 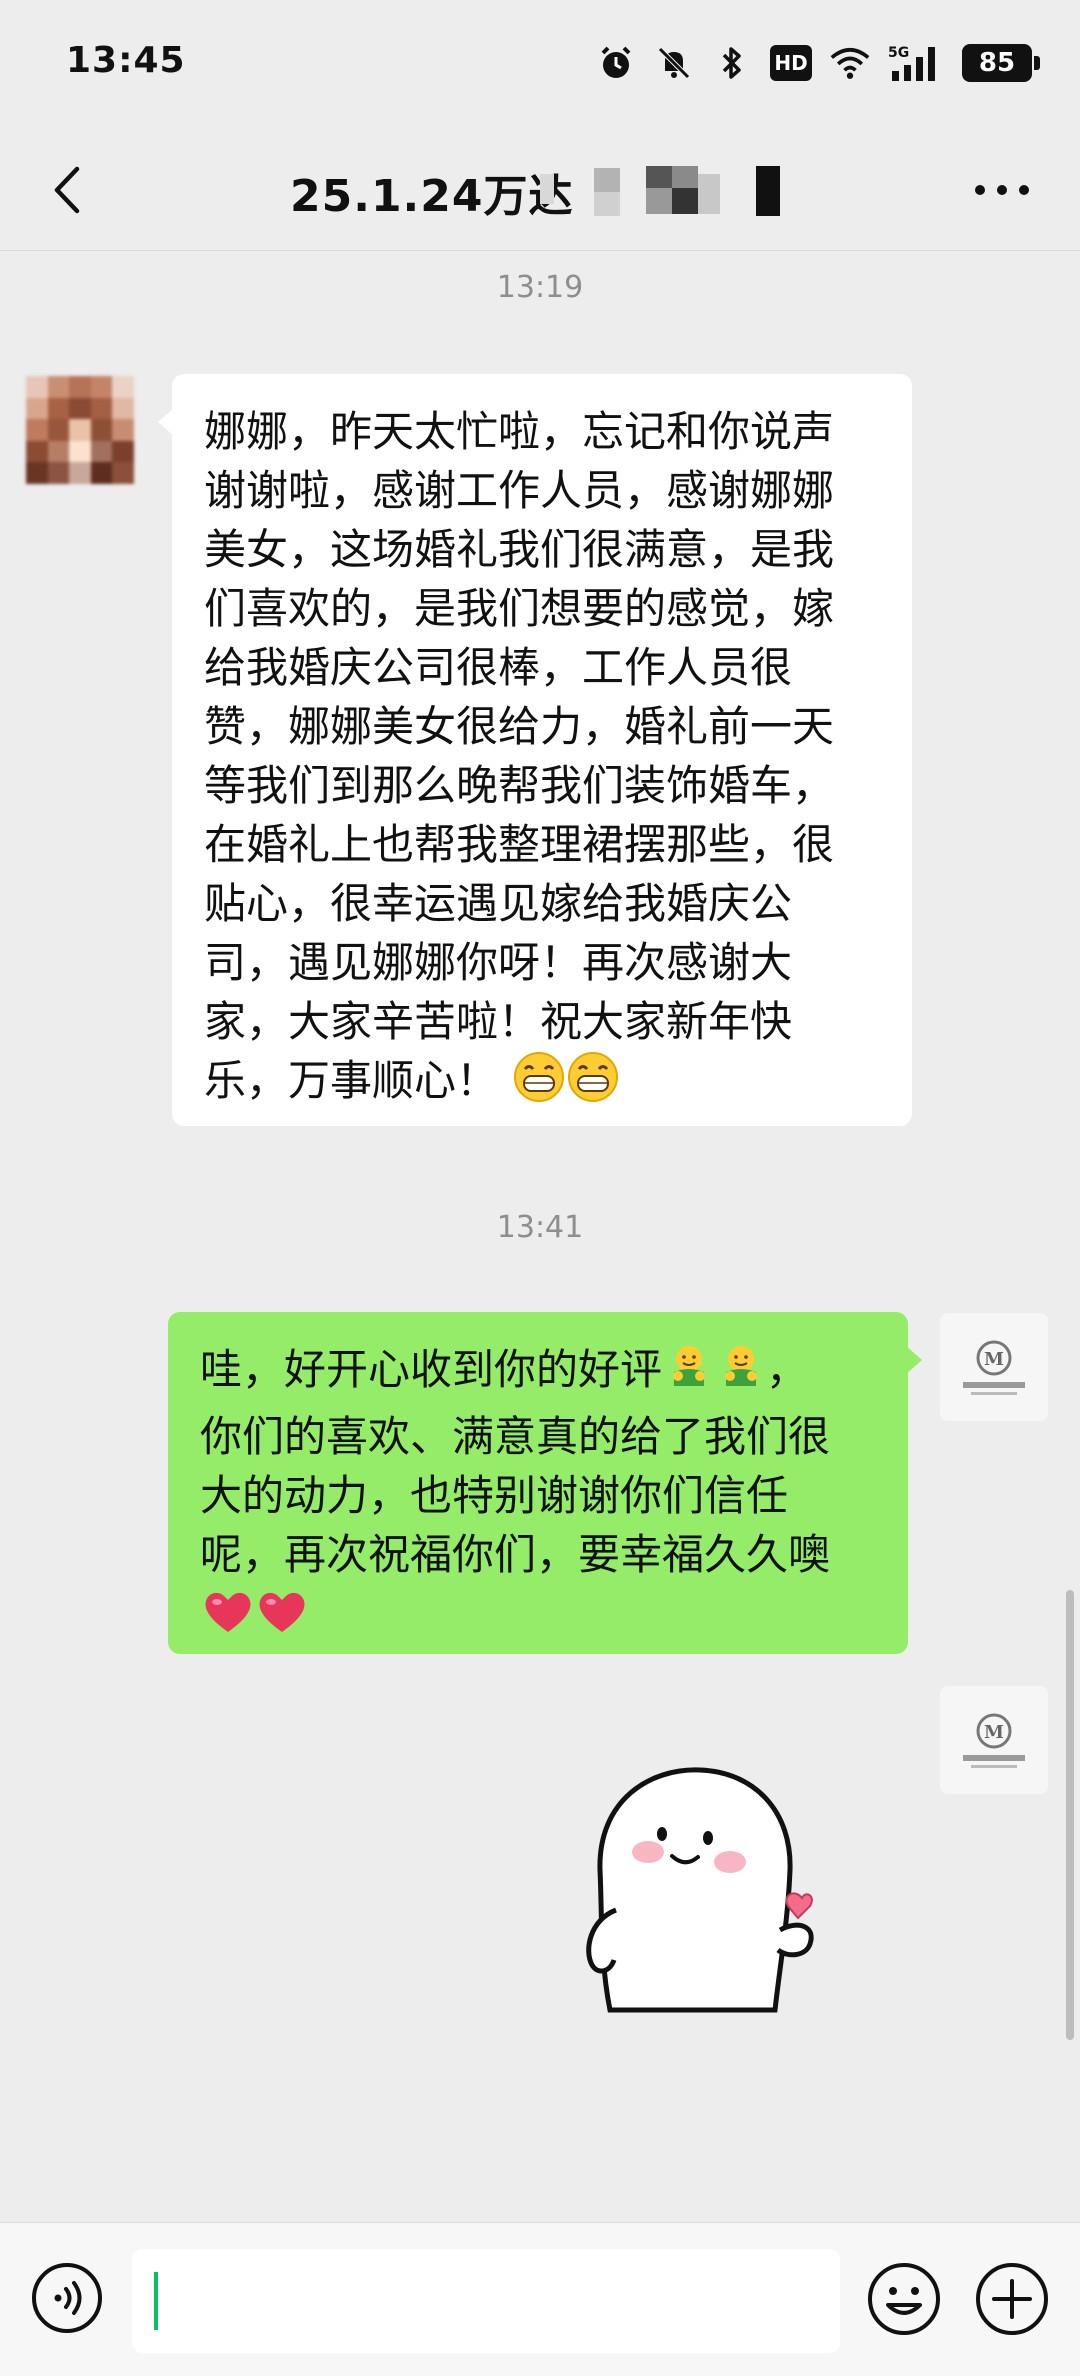 What do you see at coordinates (519, 431) in the screenshot?
I see `message-line: 娜娜，昨天太忙啦，忘记和你说声` at bounding box center [519, 431].